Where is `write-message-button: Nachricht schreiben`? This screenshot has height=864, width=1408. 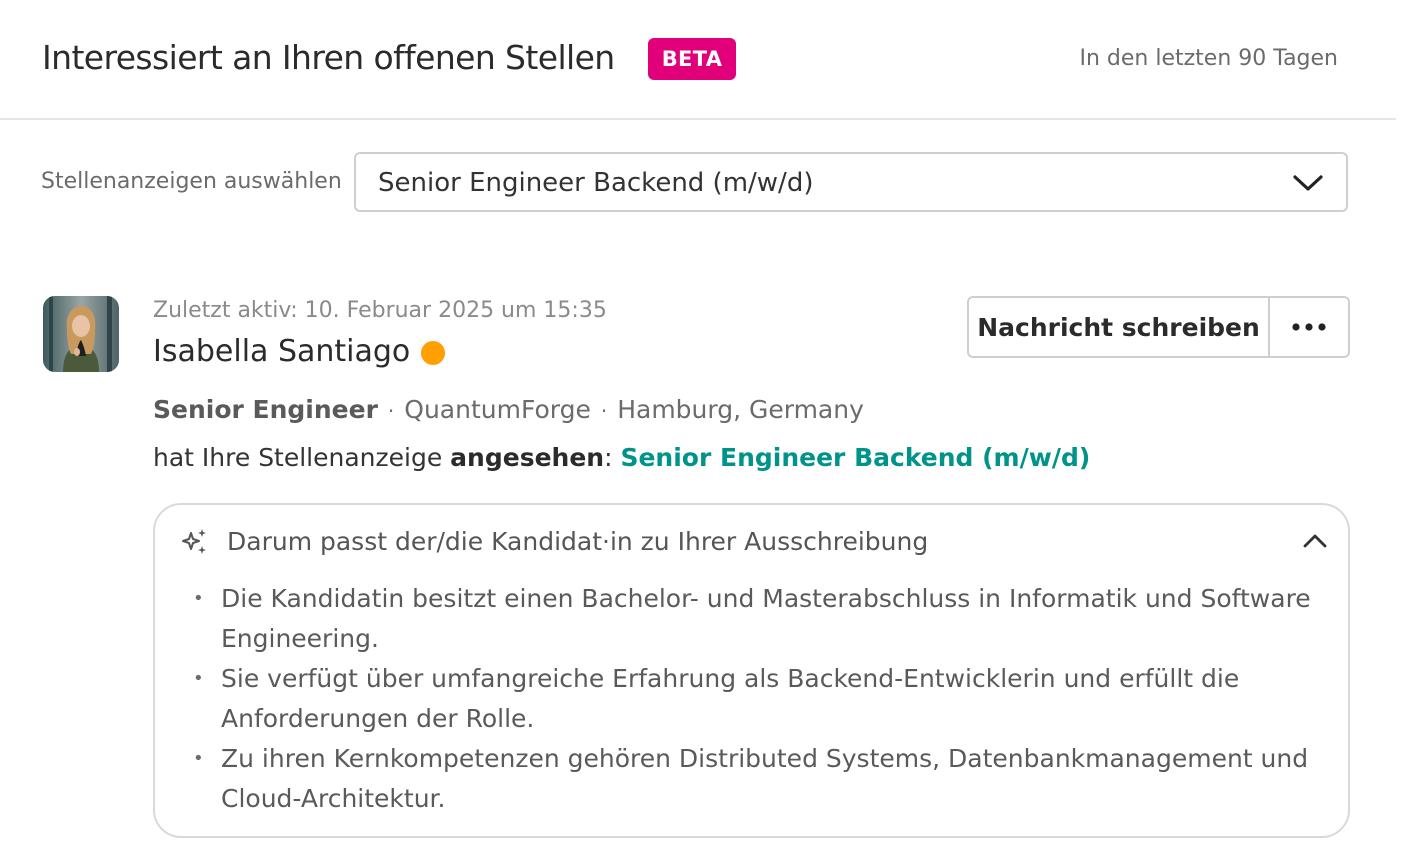 write-message-button: Nachricht schreiben is located at coordinates (1118, 327).